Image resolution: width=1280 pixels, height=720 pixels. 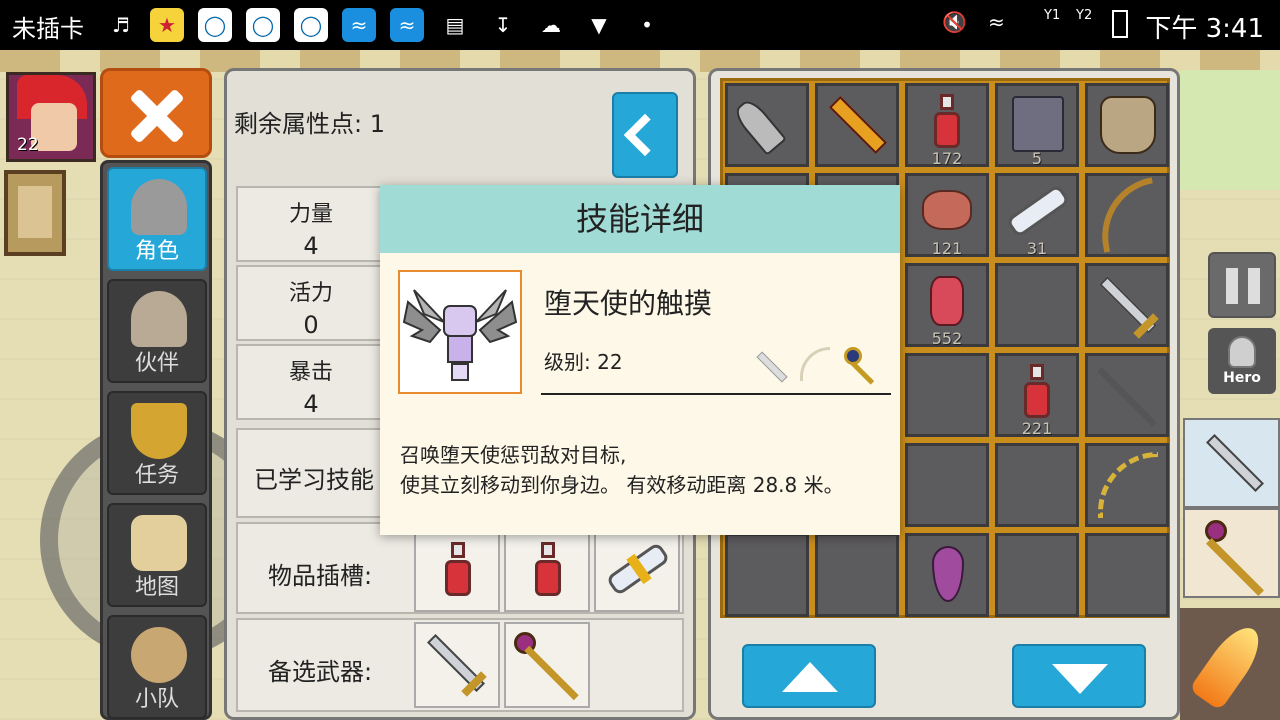 I want to click on helmet-icon, so click(x=159, y=207).